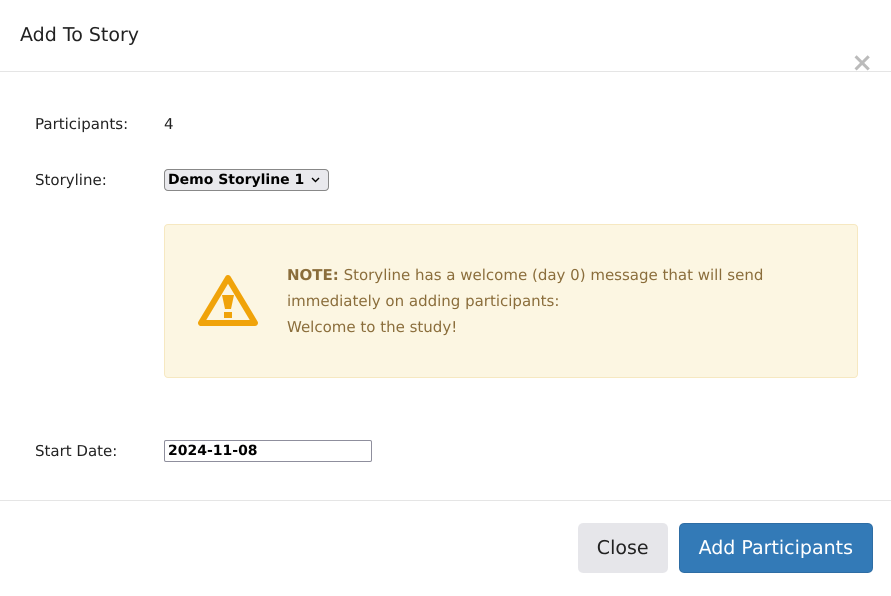 The height and width of the screenshot is (596, 891). Describe the element at coordinates (71, 180) in the screenshot. I see `field-label: Storyline:` at that location.